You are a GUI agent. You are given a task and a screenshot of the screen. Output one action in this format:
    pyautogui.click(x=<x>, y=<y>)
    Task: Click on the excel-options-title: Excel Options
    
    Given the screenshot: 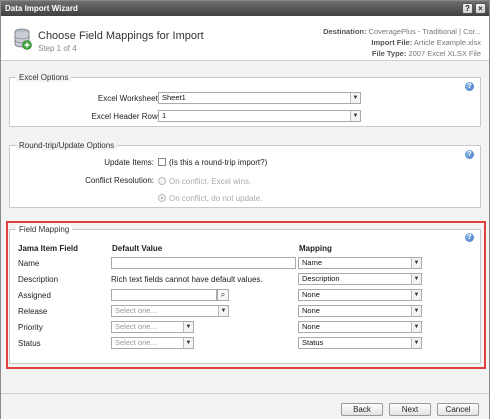 What is the action you would take?
    pyautogui.click(x=44, y=77)
    